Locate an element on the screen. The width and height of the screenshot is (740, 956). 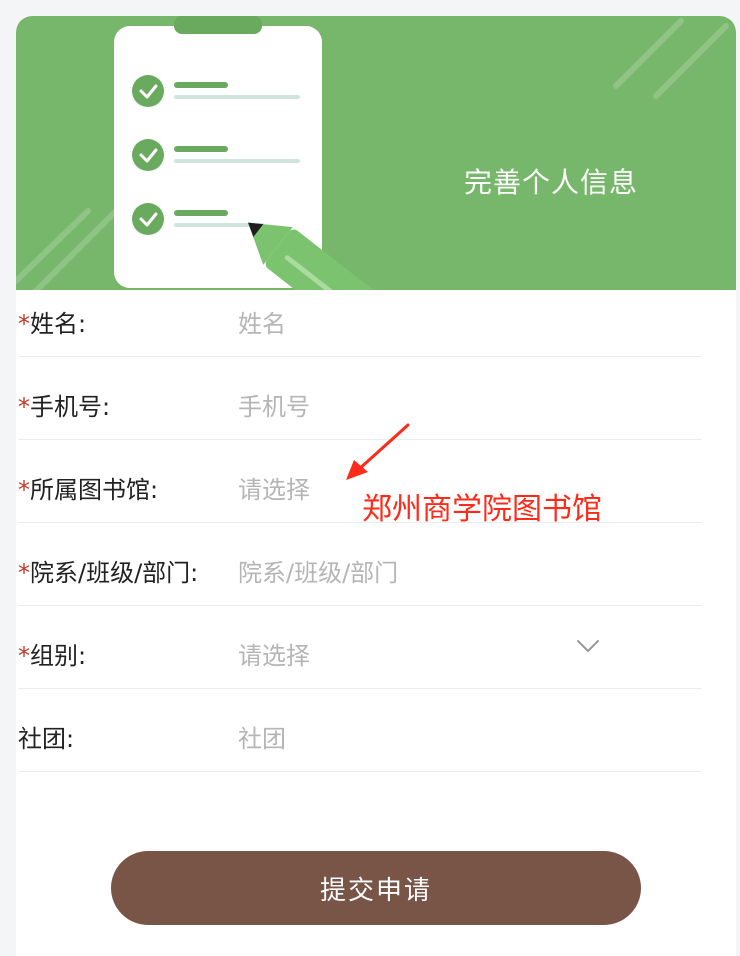
name-label: *姓名: is located at coordinates (52, 324).